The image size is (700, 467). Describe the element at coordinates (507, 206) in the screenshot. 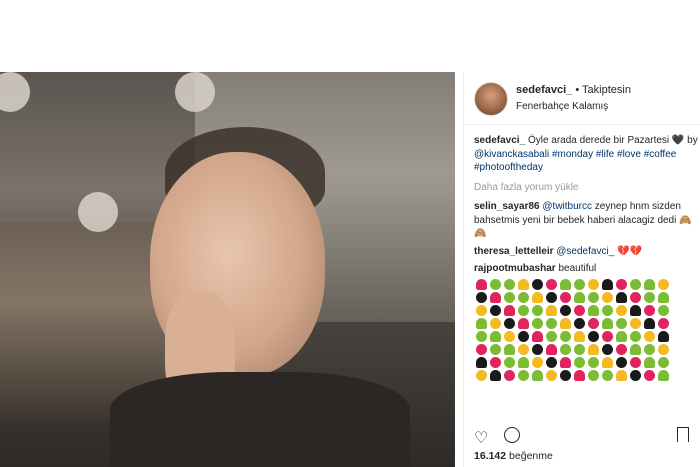

I see `comment-username: selin_sayar86` at that location.